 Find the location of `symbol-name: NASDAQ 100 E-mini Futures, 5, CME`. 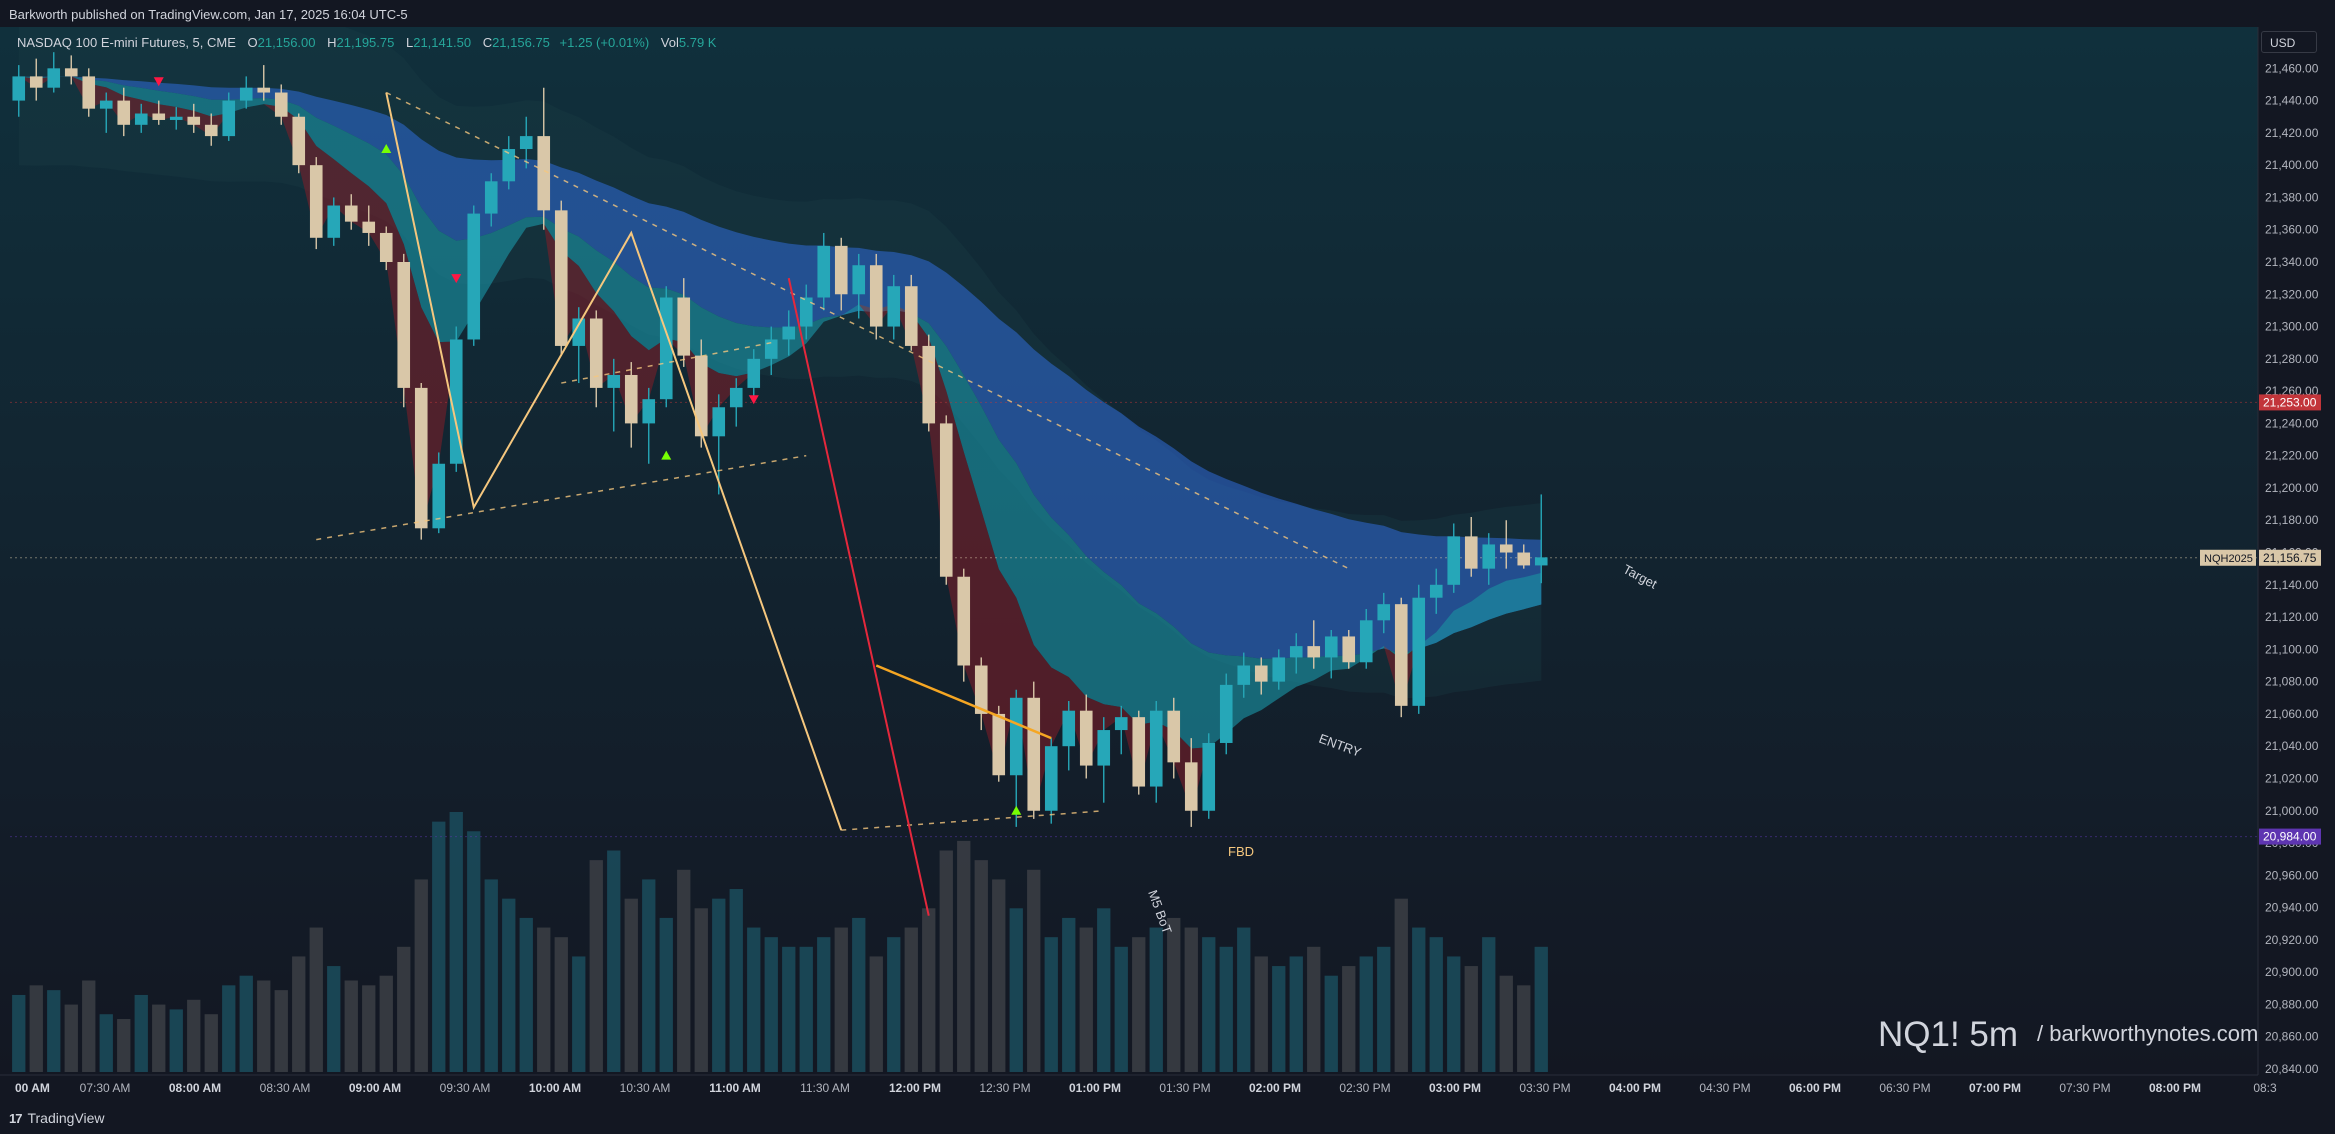

symbol-name: NASDAQ 100 E-mini Futures, 5, CME is located at coordinates (126, 42).